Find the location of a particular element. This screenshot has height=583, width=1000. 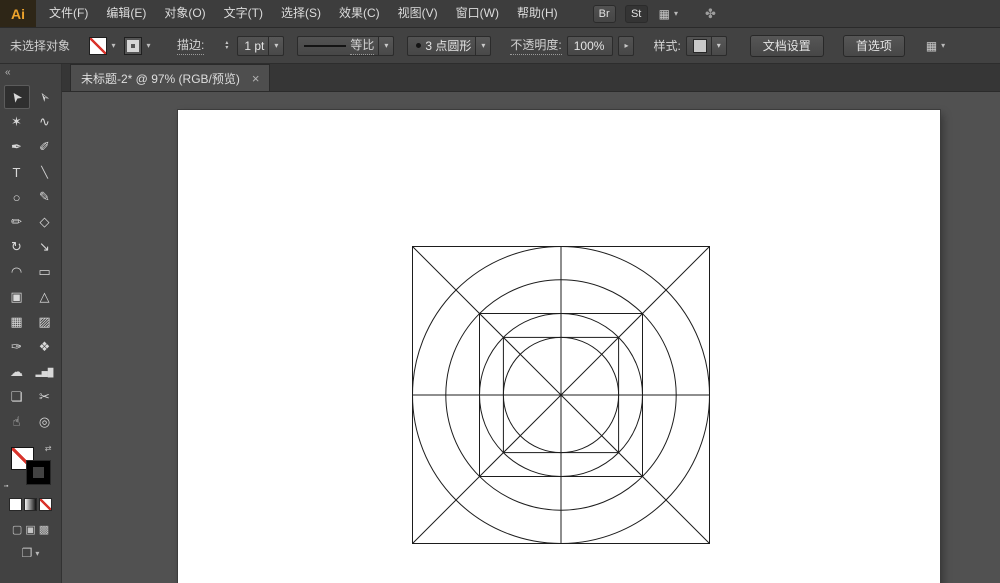

arrange-documents-button: ▦ ▾ is located at coordinates (668, 14).